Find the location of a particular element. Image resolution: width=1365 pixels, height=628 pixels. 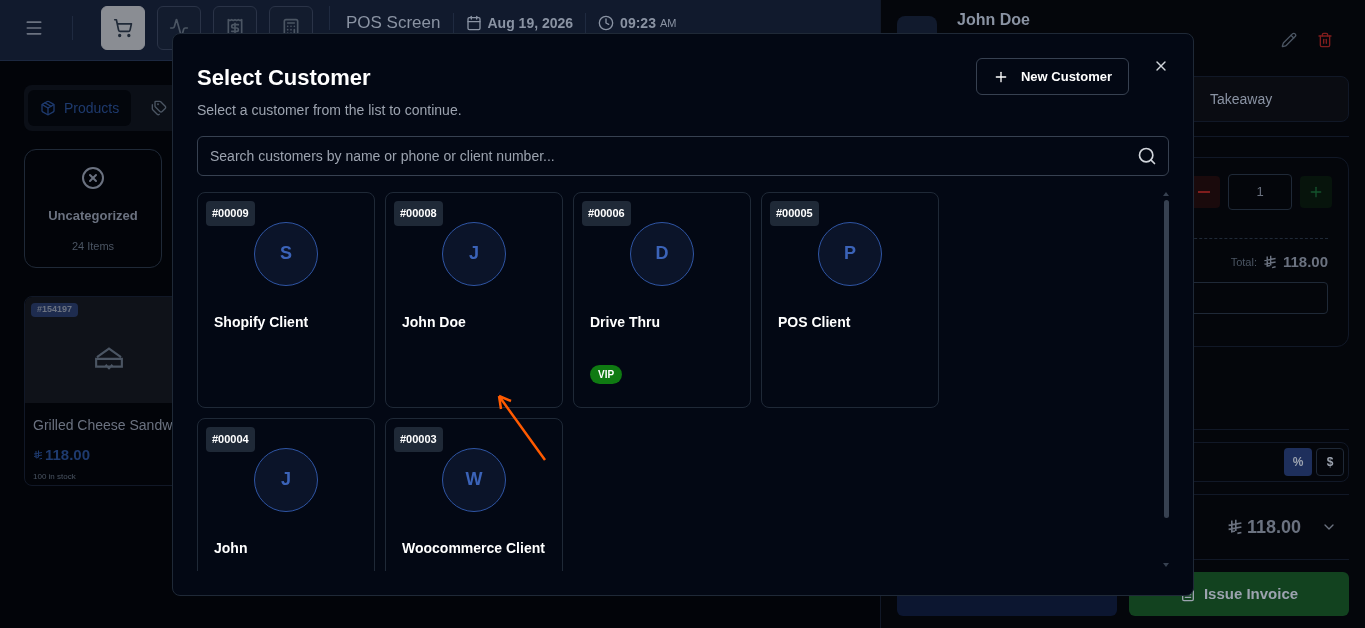

client-number: #00005 is located at coordinates (794, 213).